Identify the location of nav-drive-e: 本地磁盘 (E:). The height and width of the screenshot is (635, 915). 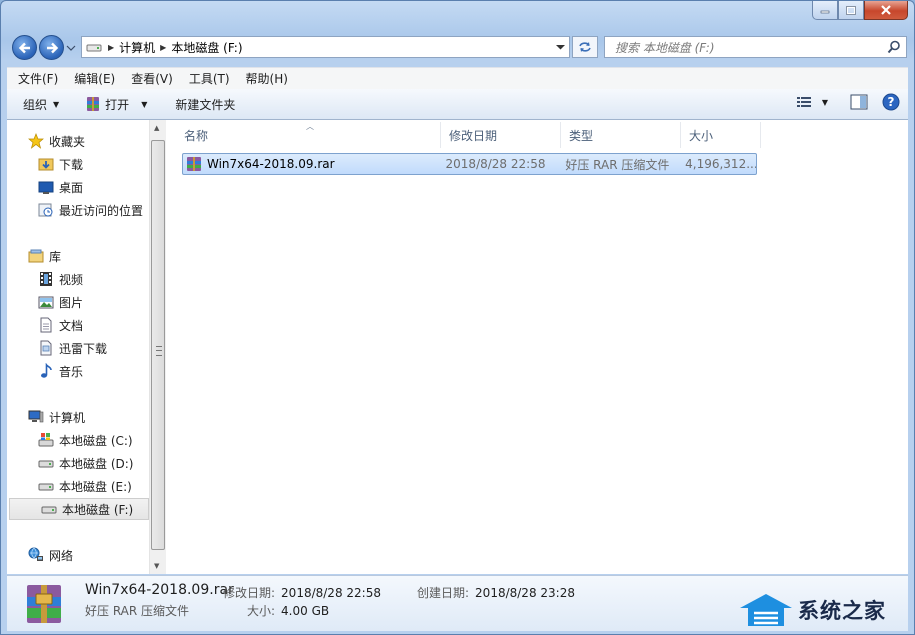
(78, 486).